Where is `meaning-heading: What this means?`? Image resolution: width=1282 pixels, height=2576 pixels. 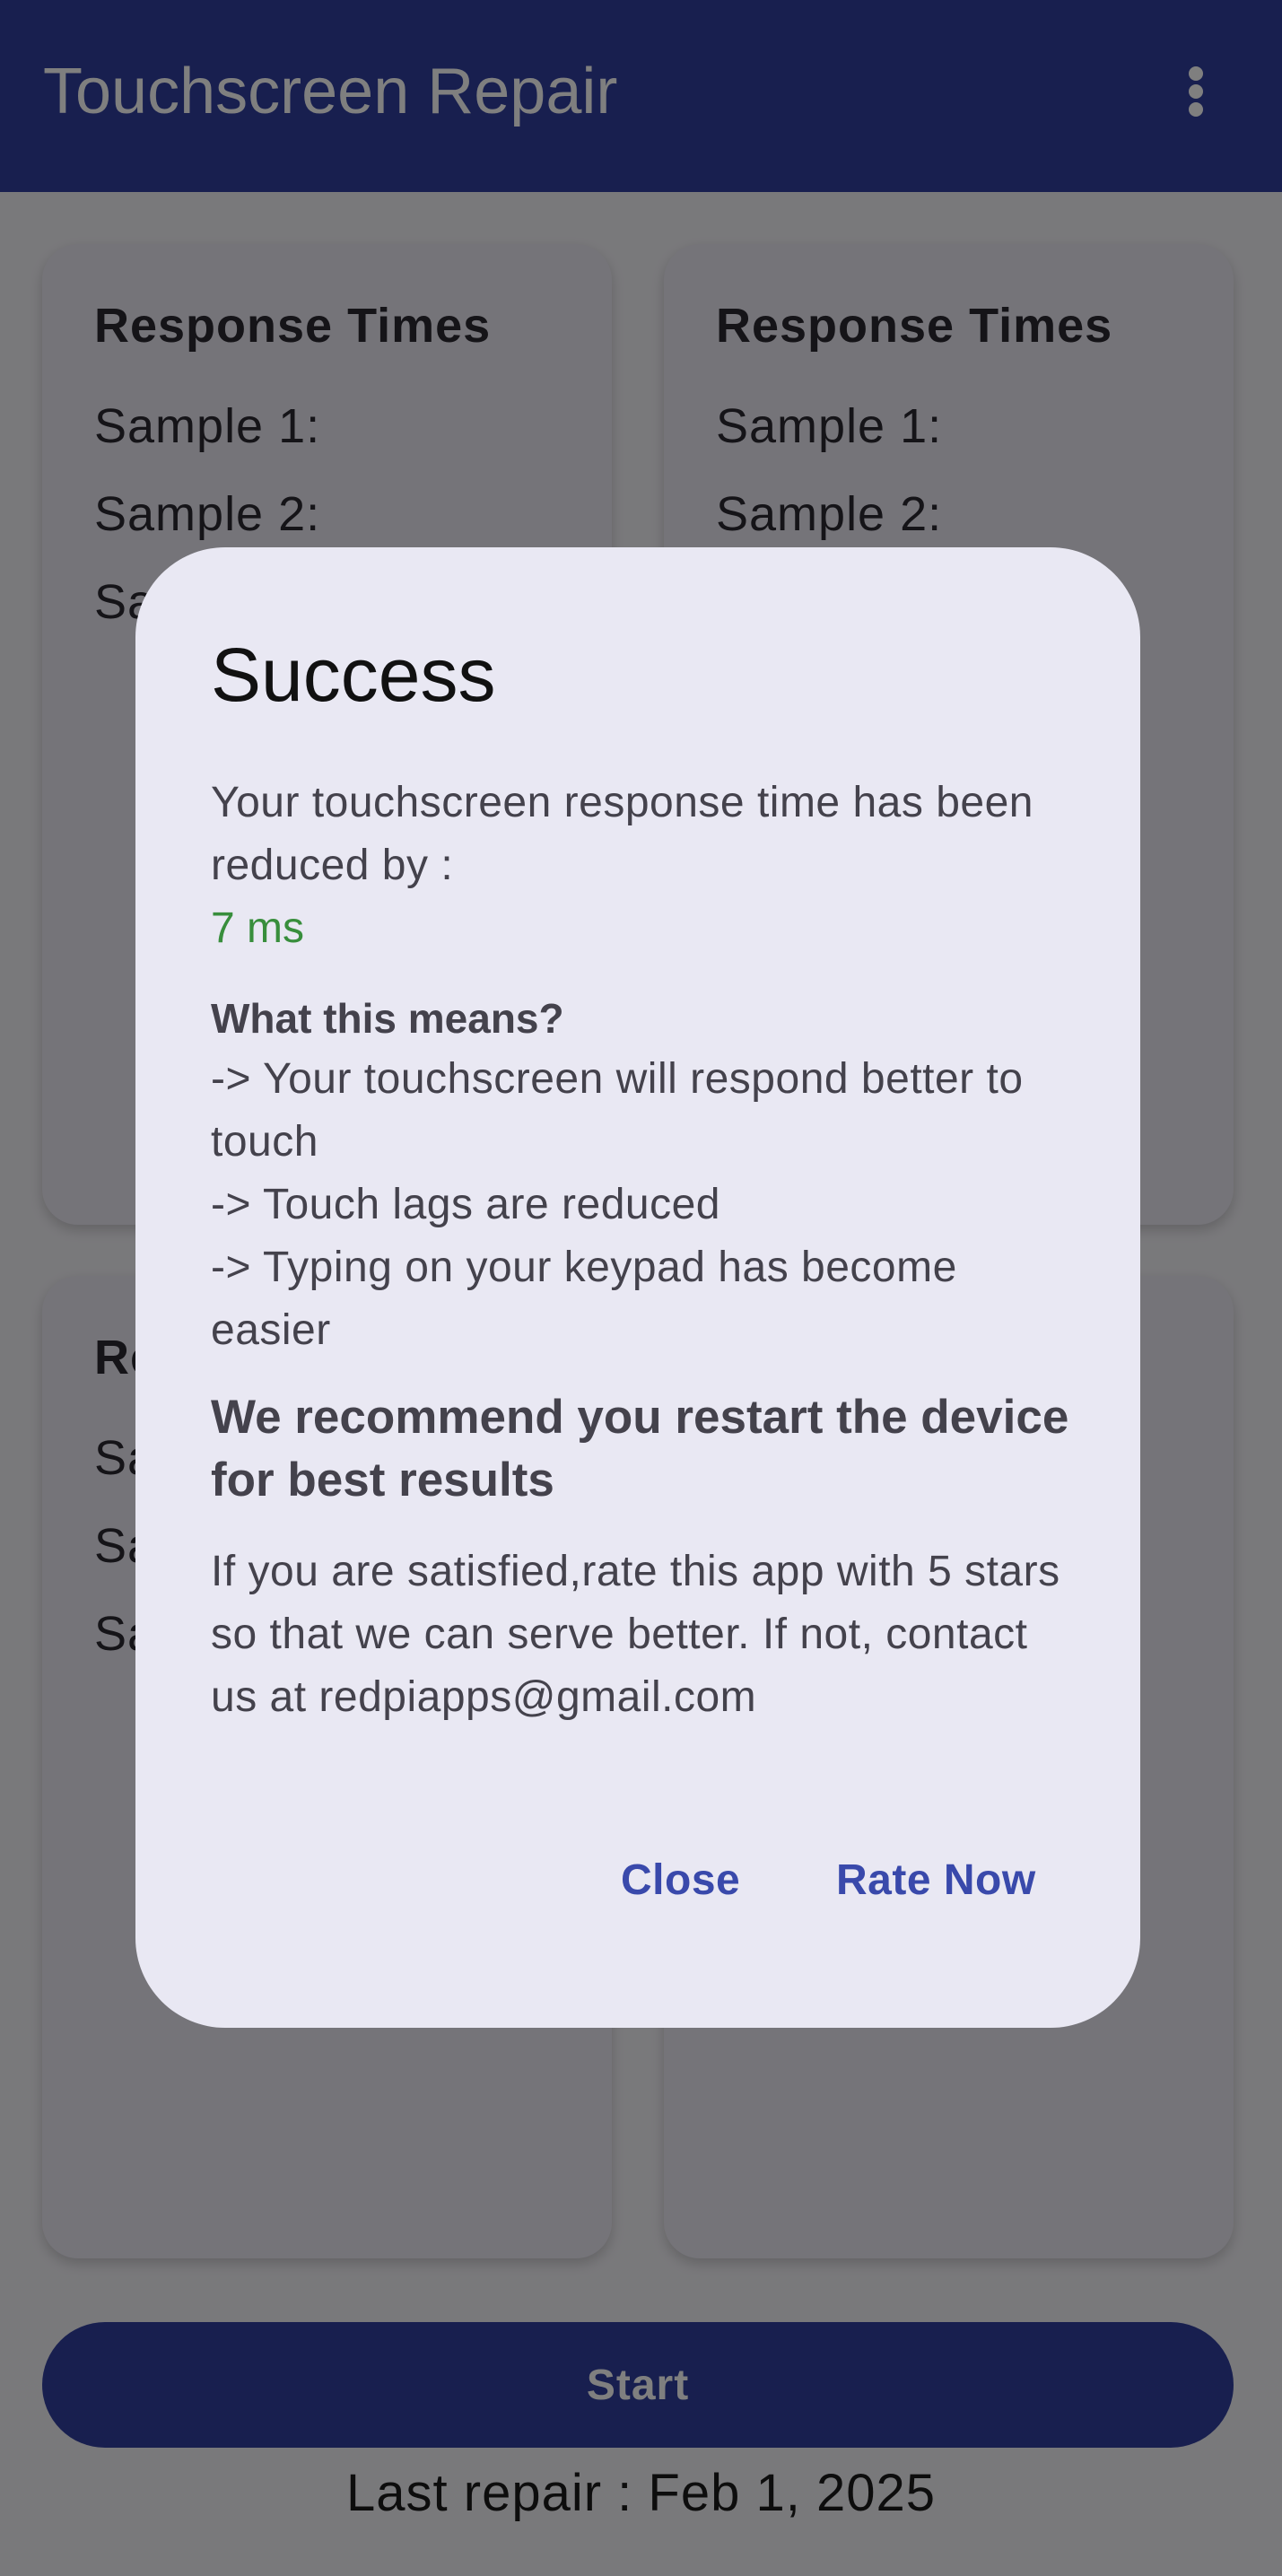
meaning-heading: What this means? is located at coordinates (387, 1019).